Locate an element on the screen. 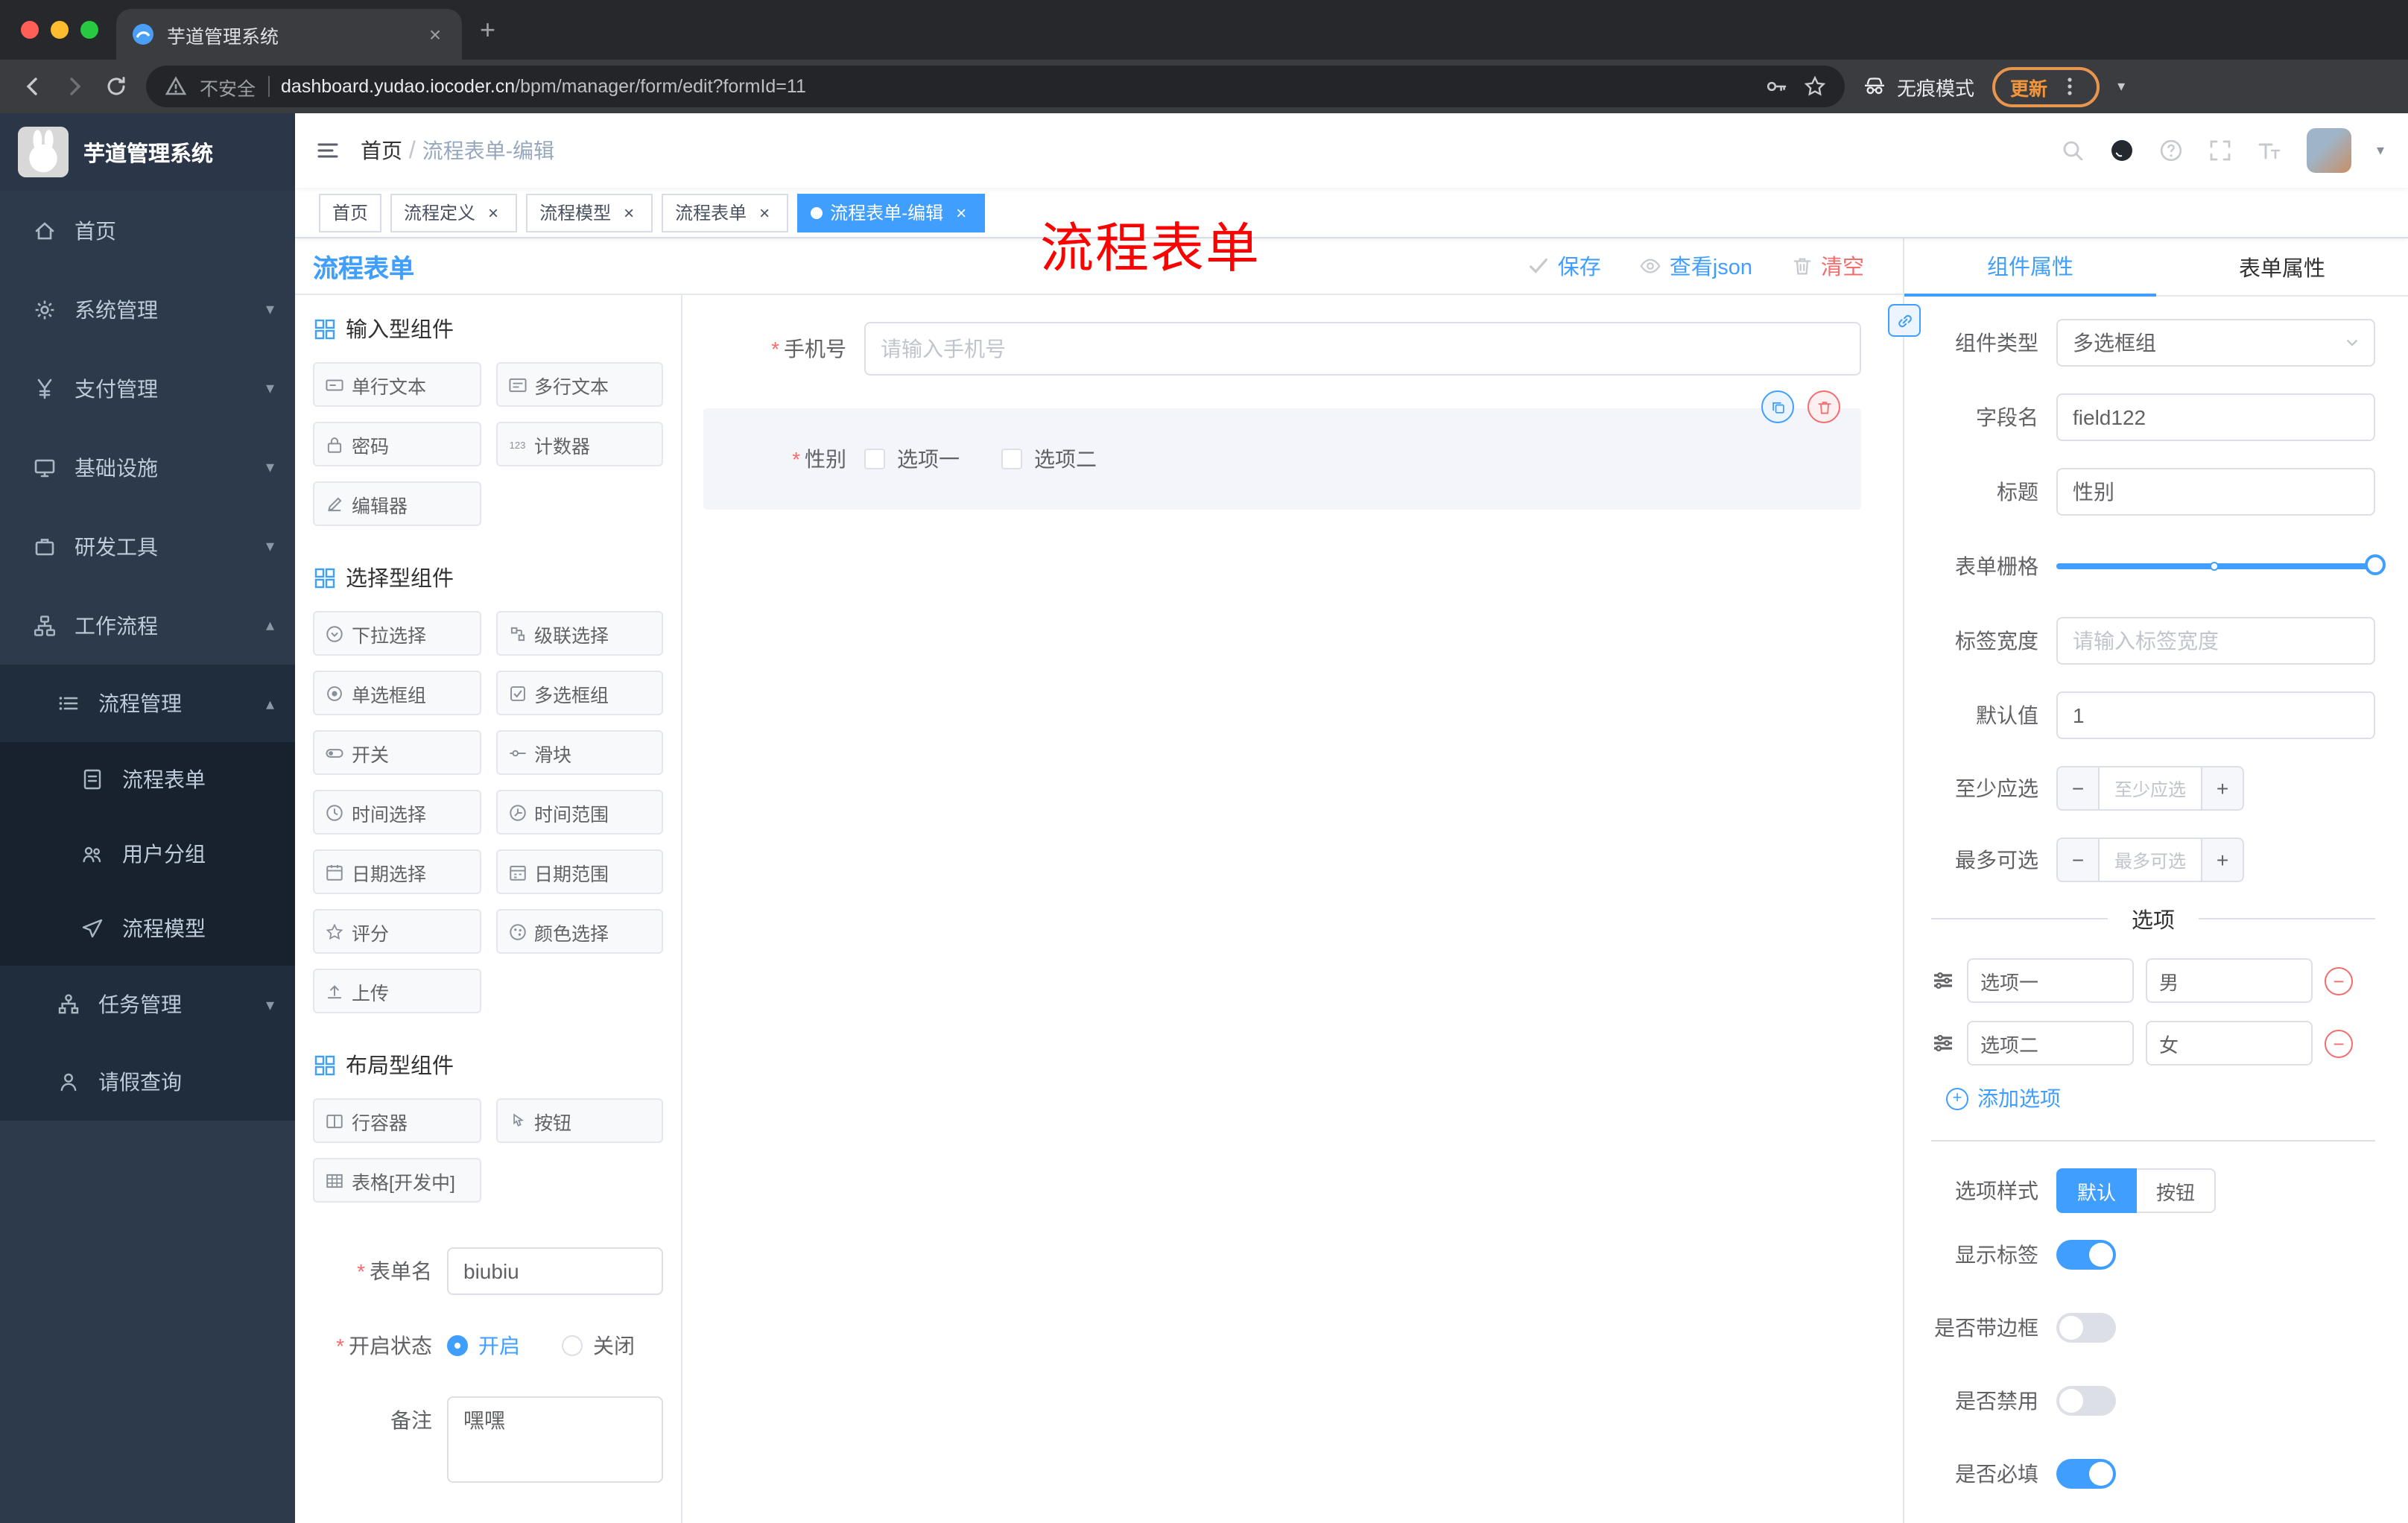  style-button-button: 按钮 is located at coordinates (2177, 1190).